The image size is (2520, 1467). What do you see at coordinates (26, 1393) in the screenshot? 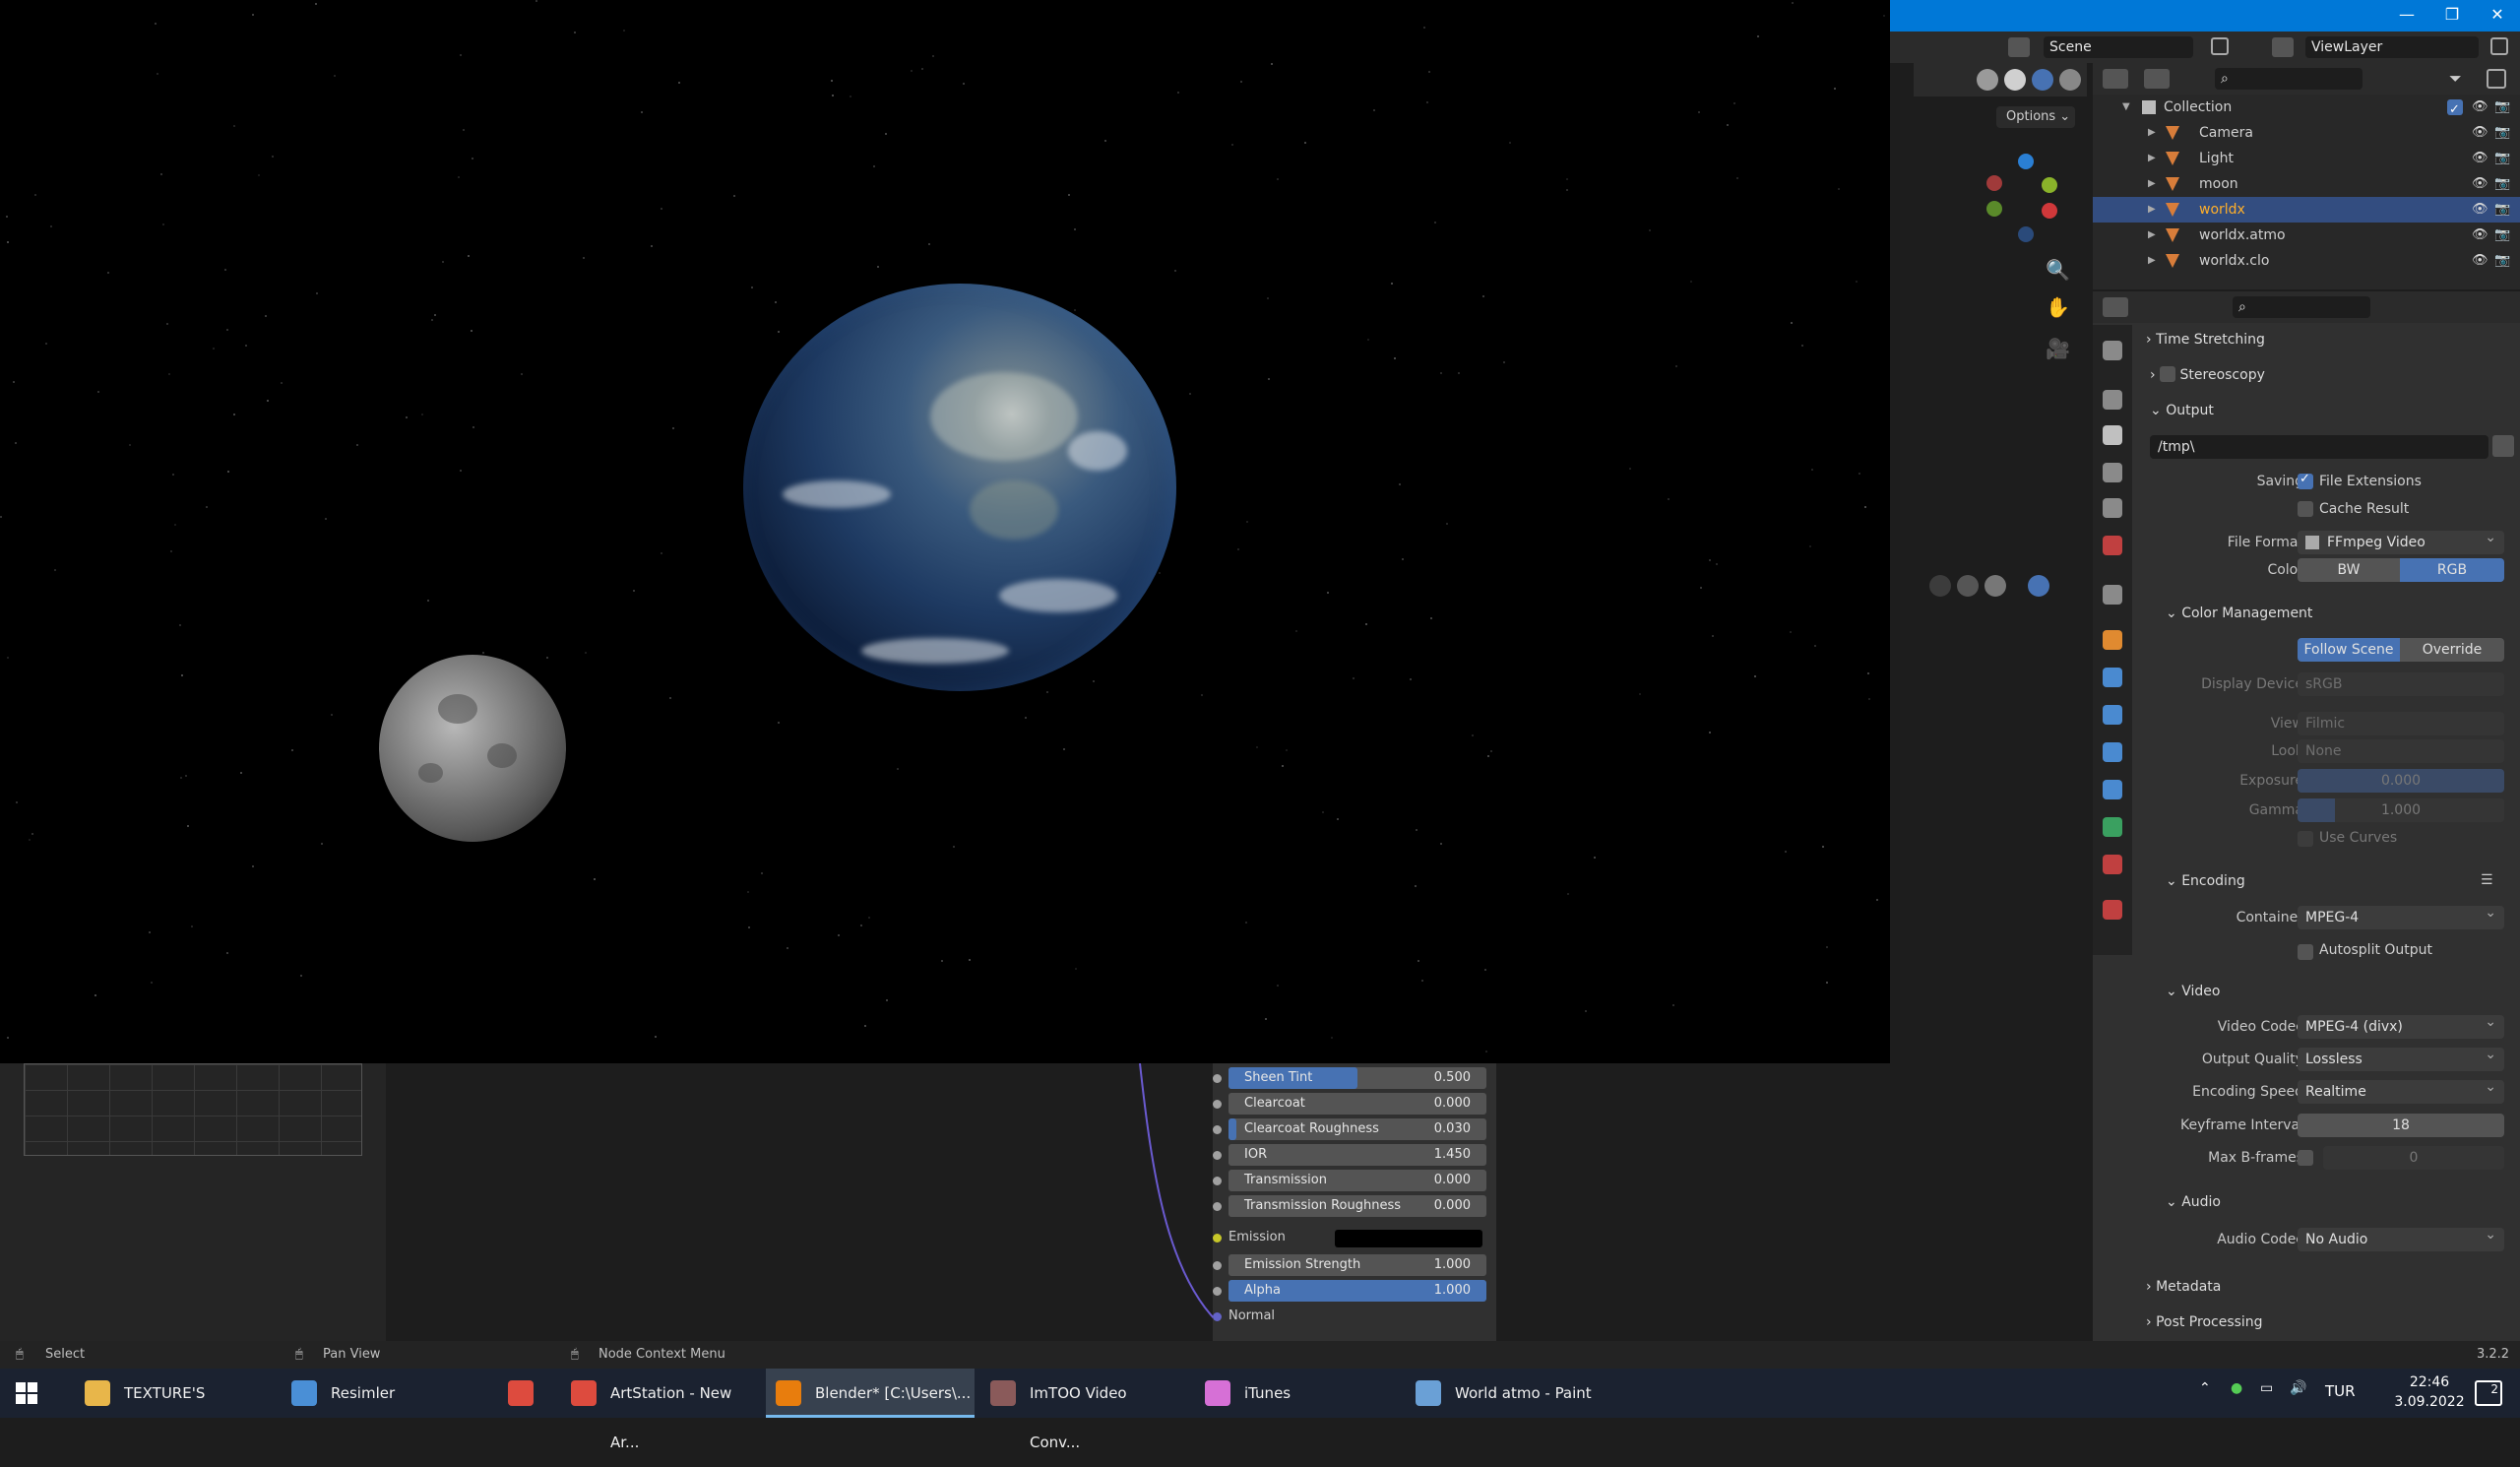
I see `windows-start-icon` at bounding box center [26, 1393].